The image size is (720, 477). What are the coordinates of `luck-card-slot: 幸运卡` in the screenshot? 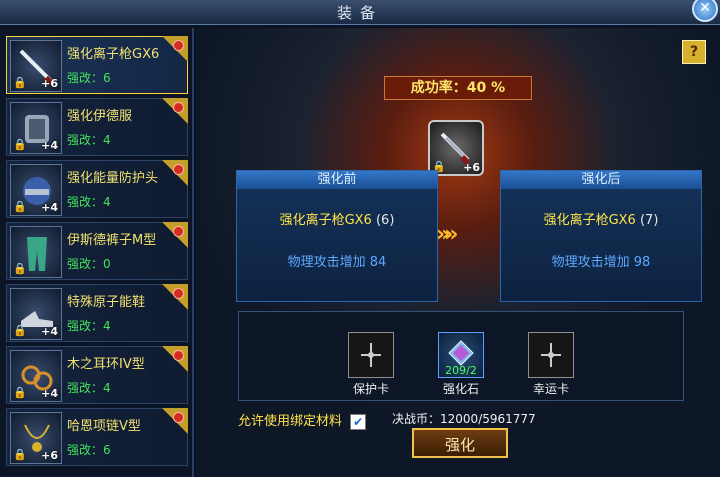 It's located at (551, 364).